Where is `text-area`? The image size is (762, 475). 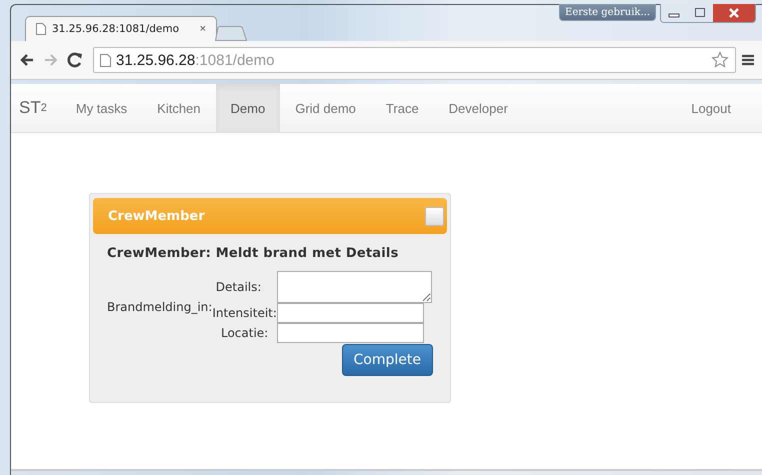 text-area is located at coordinates (354, 287).